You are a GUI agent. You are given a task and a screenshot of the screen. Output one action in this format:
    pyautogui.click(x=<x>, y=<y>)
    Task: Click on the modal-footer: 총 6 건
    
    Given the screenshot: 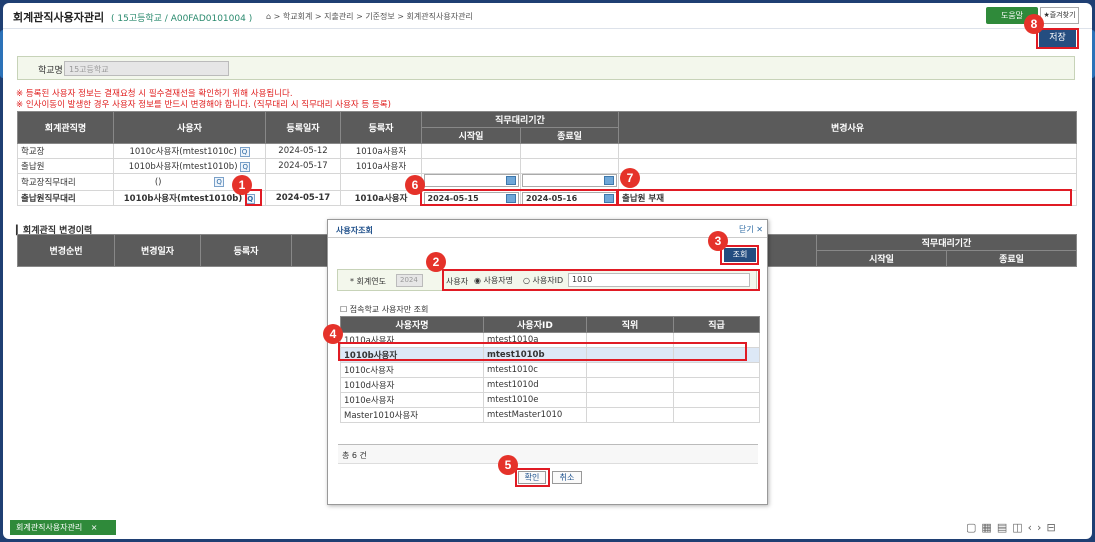 What is the action you would take?
    pyautogui.click(x=548, y=454)
    